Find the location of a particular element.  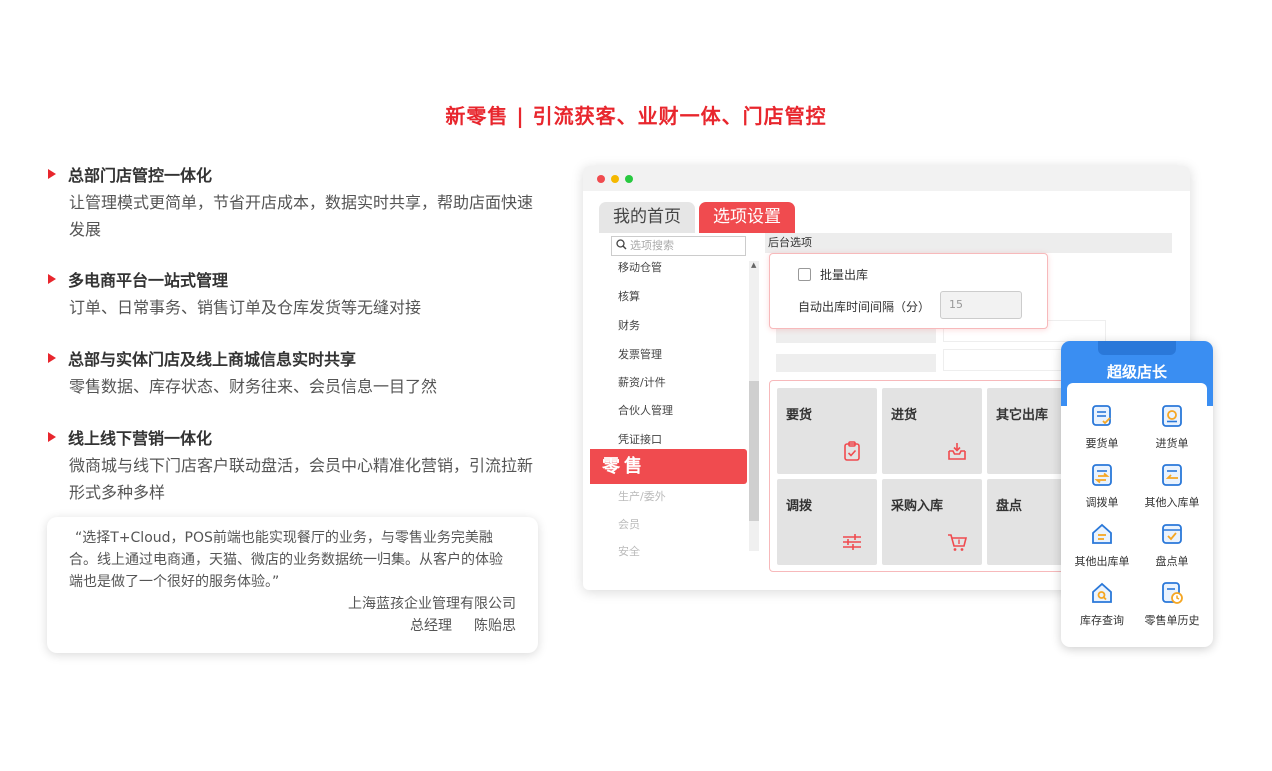

sliders-icon is located at coordinates (852, 542).